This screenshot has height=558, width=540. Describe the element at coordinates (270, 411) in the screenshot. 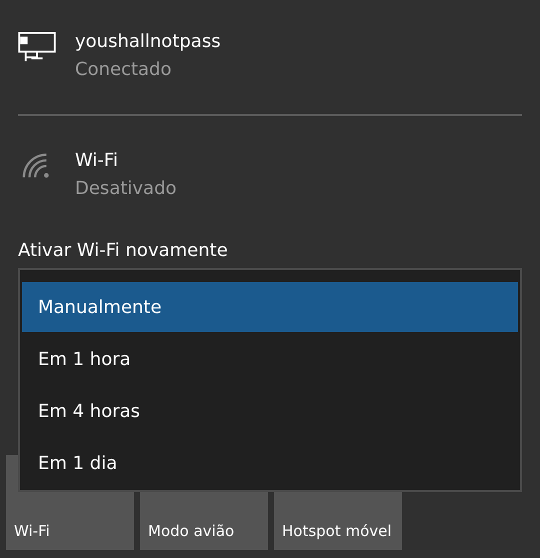

I see `dropdown-option: Em 4 horas` at that location.